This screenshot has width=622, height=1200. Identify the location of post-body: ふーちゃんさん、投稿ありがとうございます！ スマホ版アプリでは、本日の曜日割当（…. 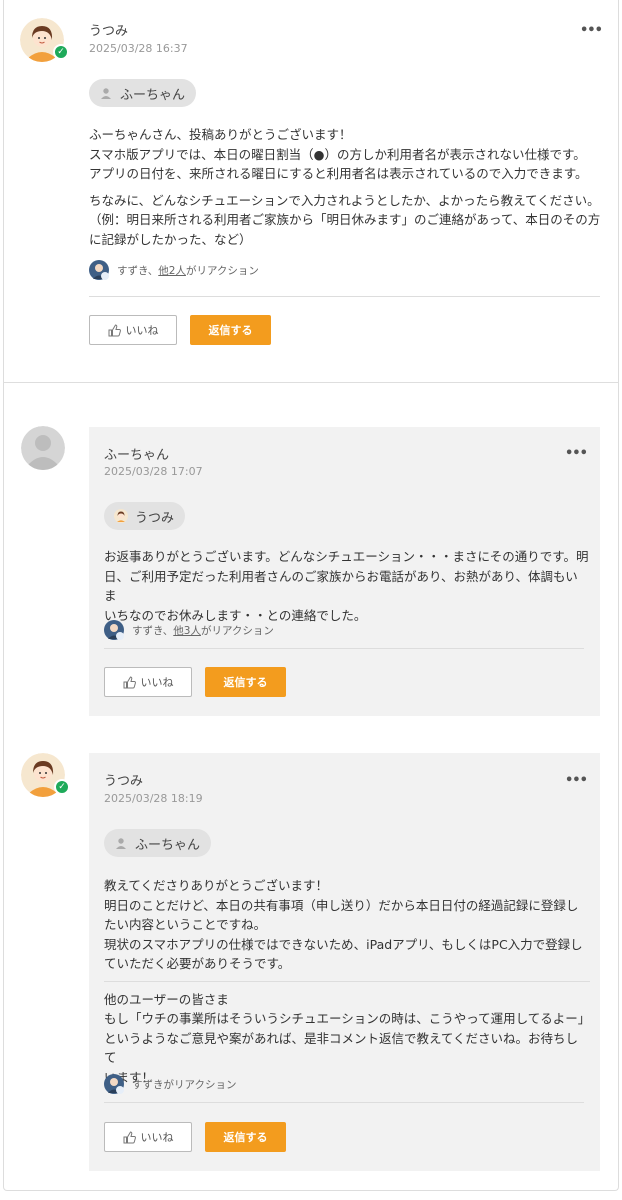
(346, 187).